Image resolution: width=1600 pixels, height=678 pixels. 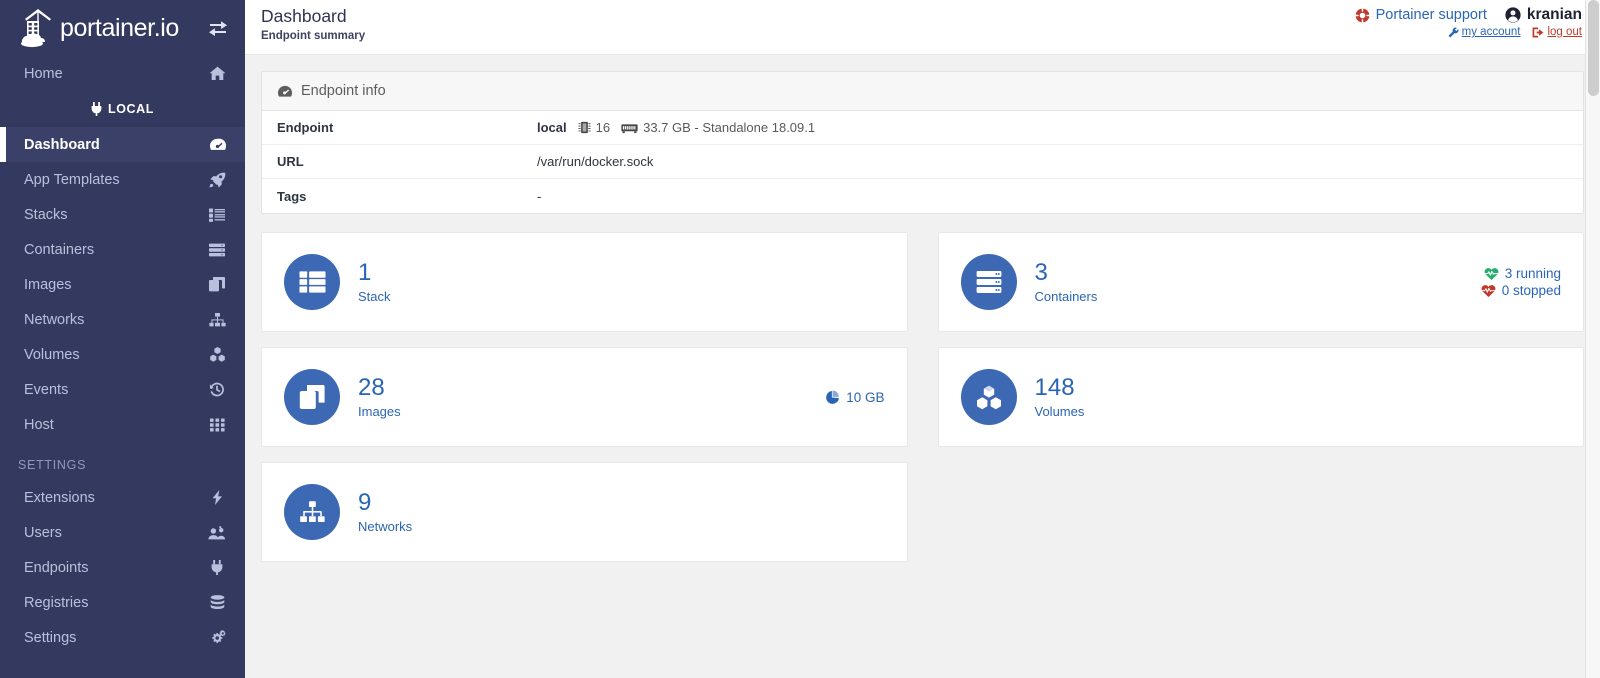 I want to click on page-subtitle: Endpoint summary, so click(x=313, y=35).